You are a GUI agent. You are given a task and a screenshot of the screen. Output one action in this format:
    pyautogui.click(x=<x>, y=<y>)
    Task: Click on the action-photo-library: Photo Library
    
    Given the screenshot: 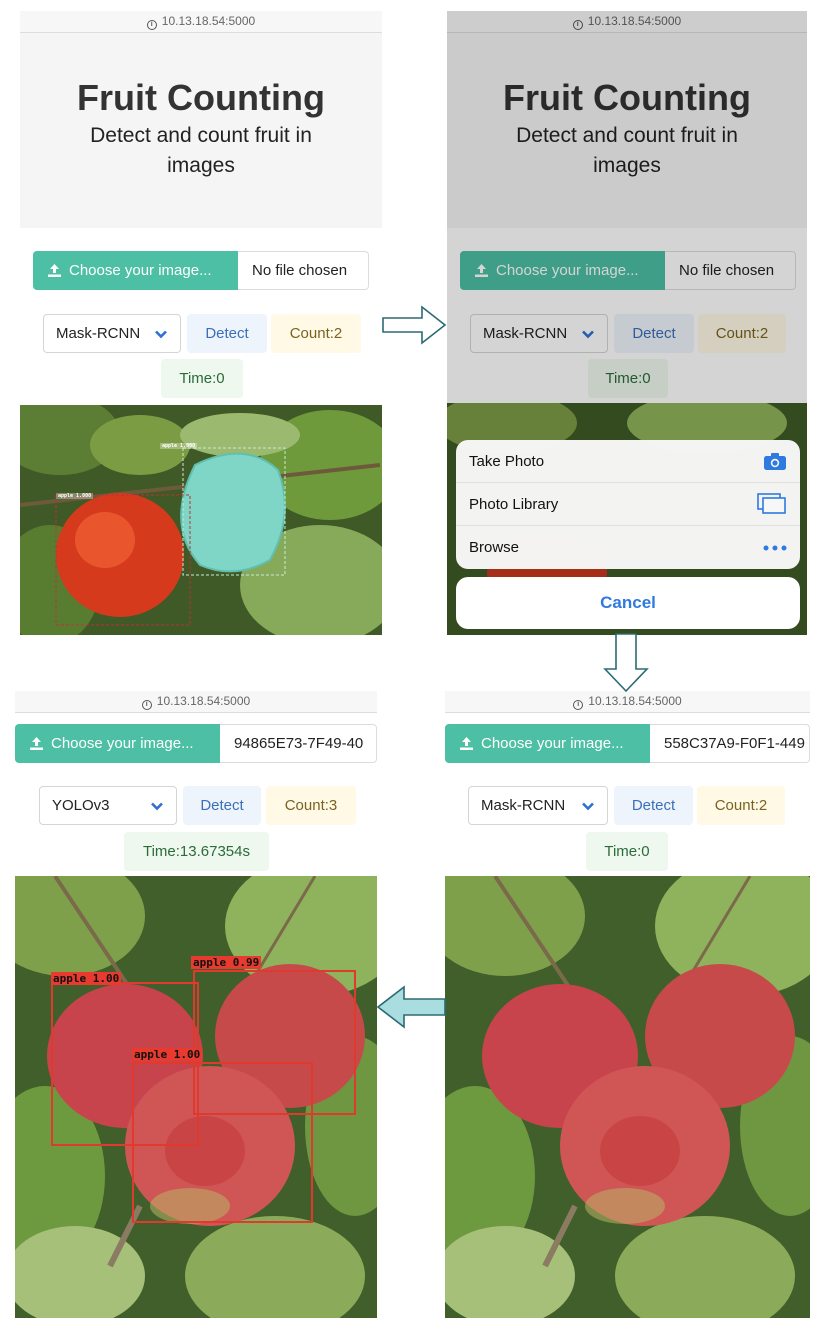 What is the action you would take?
    pyautogui.click(x=628, y=504)
    